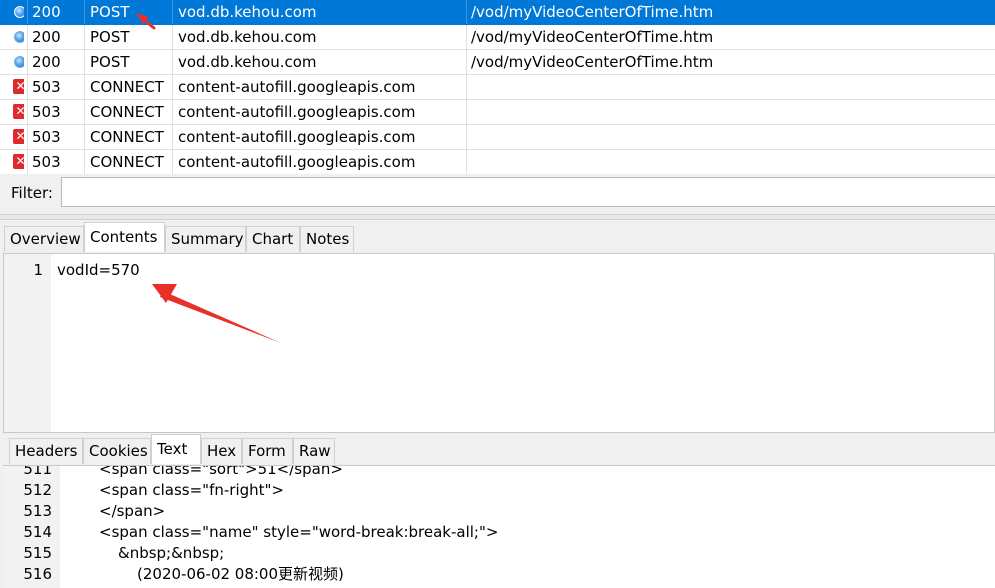 The width and height of the screenshot is (995, 588). What do you see at coordinates (37, 490) in the screenshot?
I see `line-number: 512` at bounding box center [37, 490].